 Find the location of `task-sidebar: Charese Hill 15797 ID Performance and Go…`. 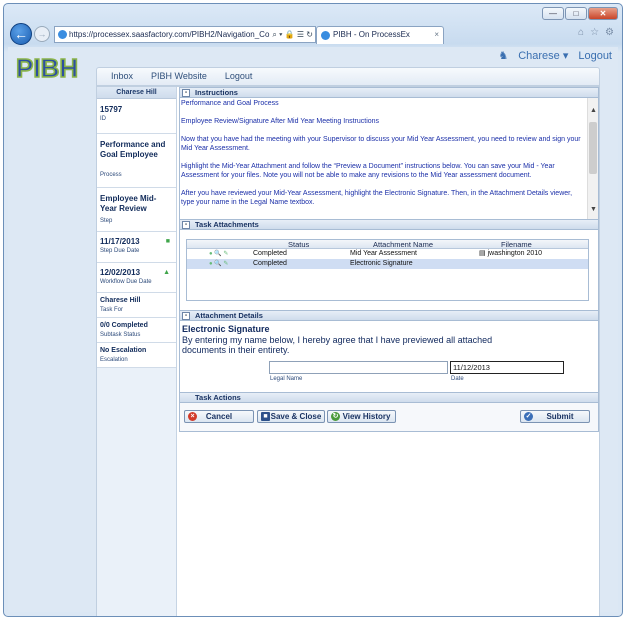

task-sidebar: Charese Hill 15797 ID Performance and Go… is located at coordinates (137, 351).